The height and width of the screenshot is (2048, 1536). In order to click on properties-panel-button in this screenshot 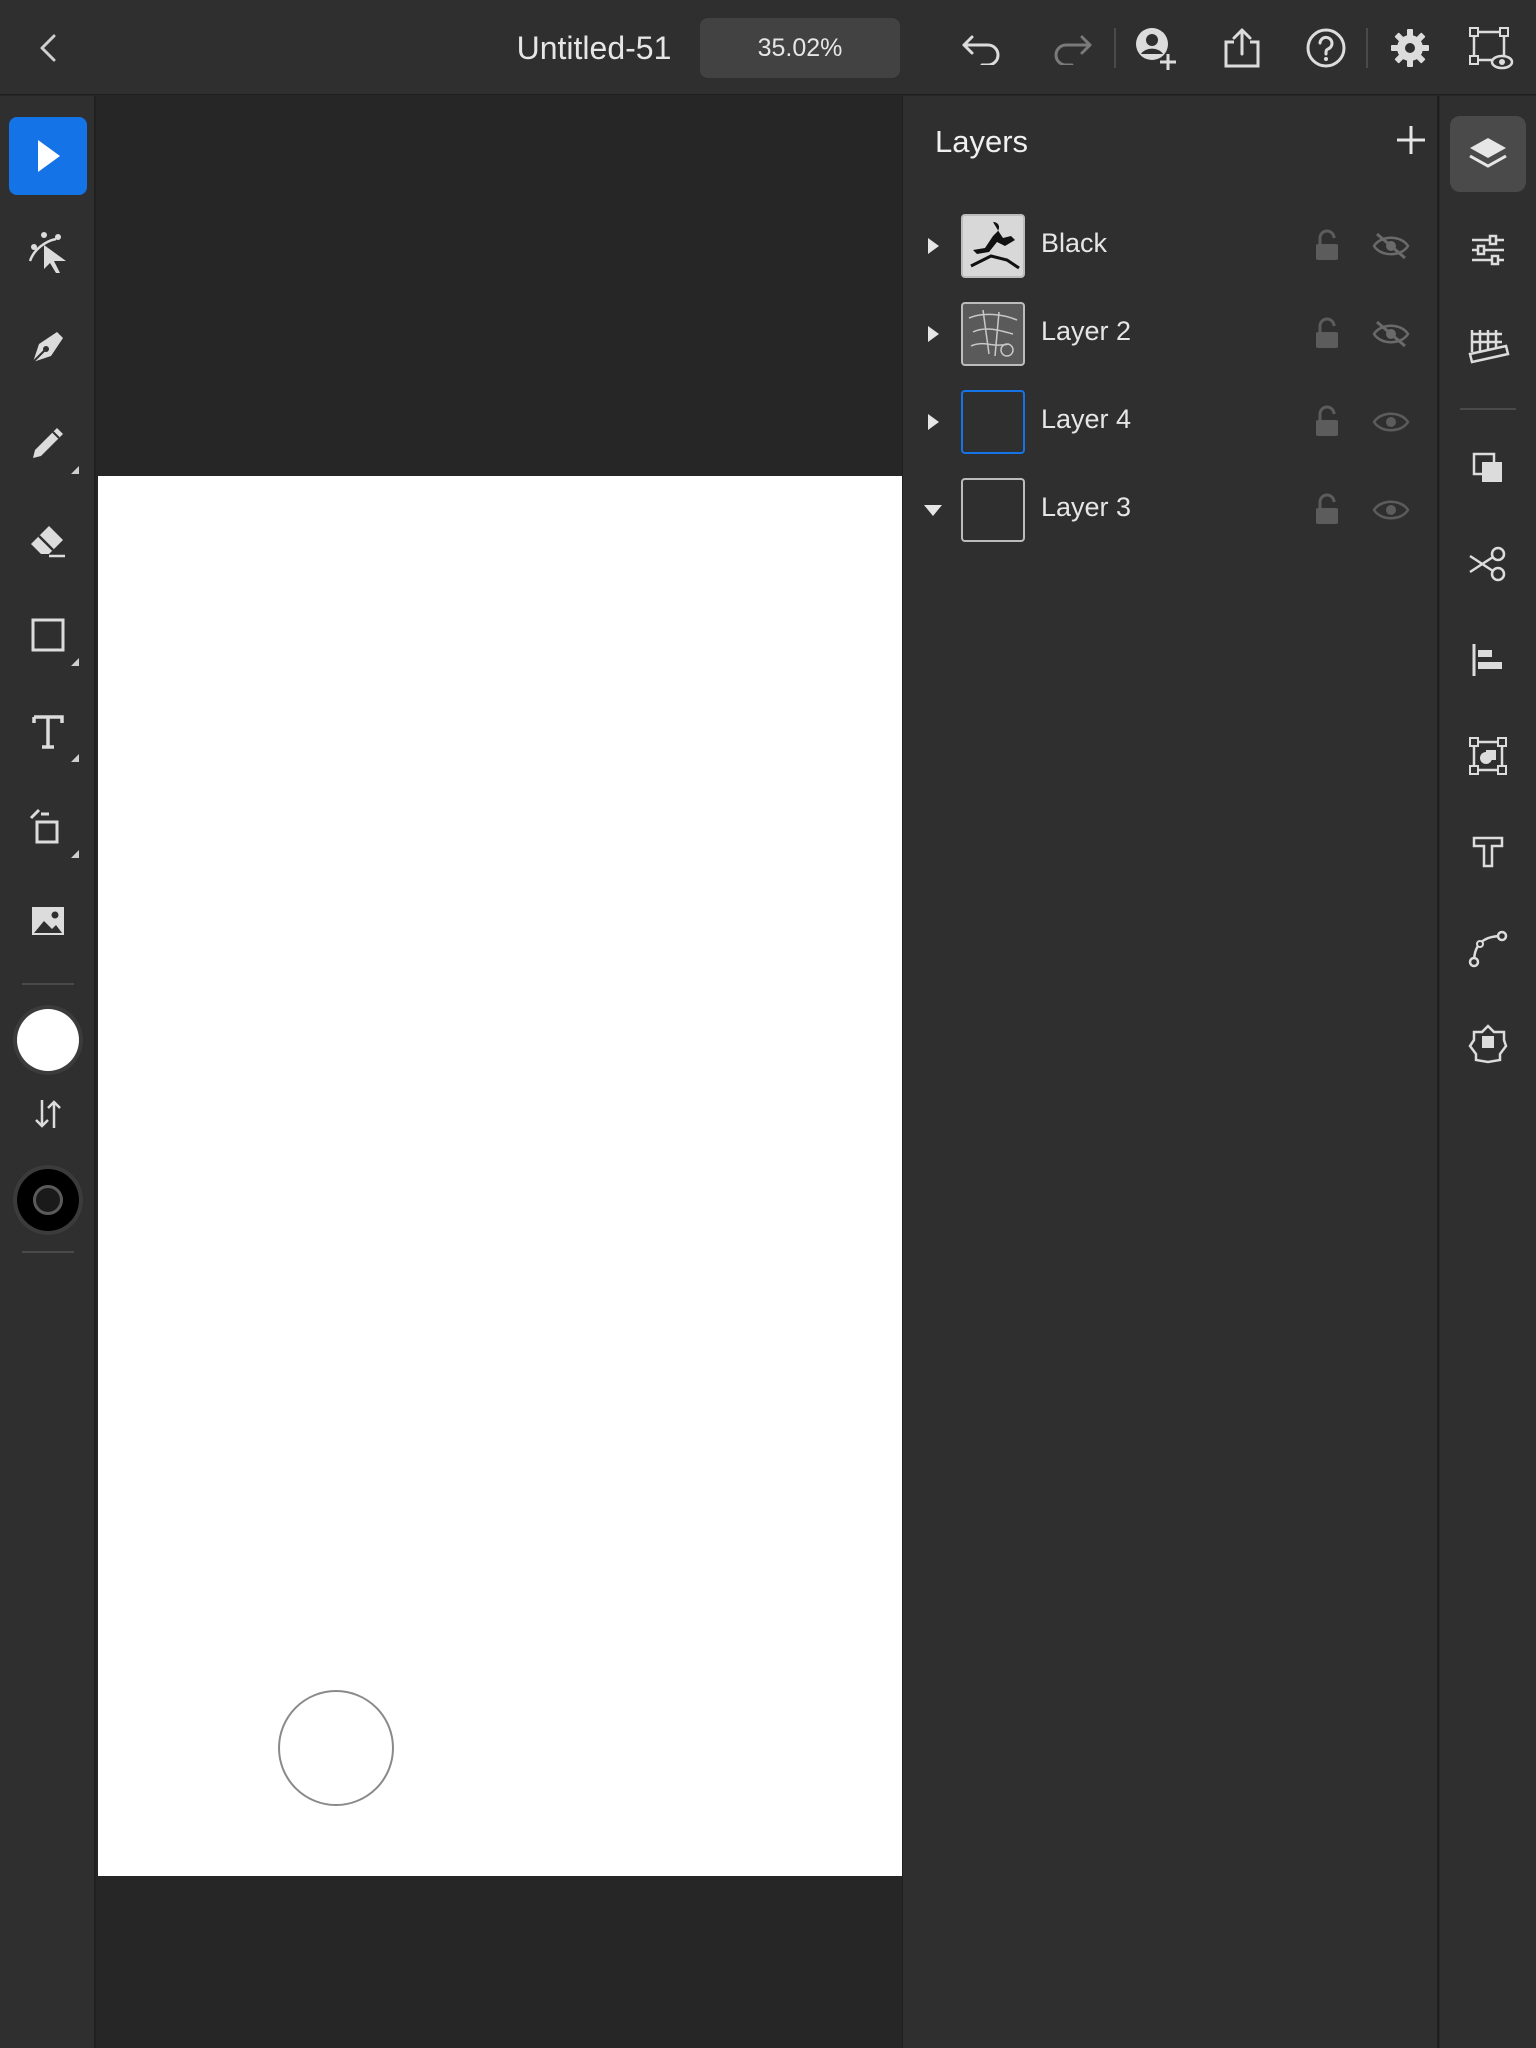, I will do `click(1488, 250)`.